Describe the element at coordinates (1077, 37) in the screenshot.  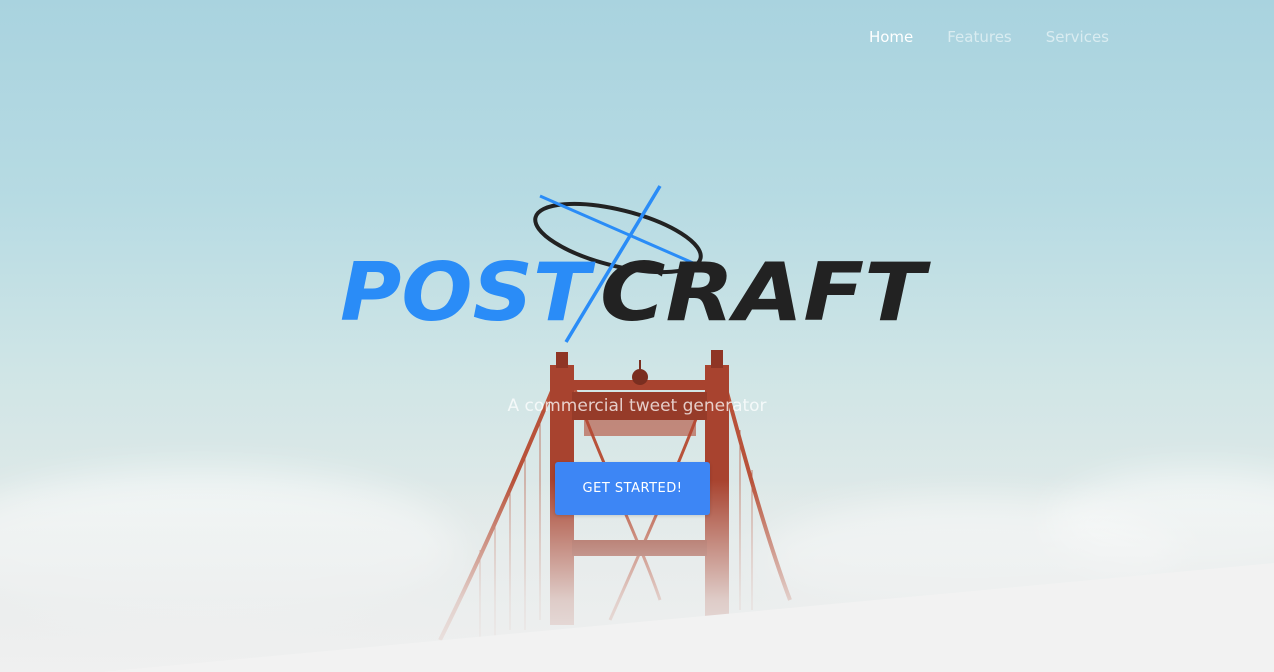
I see `nav-services-link: Services` at that location.